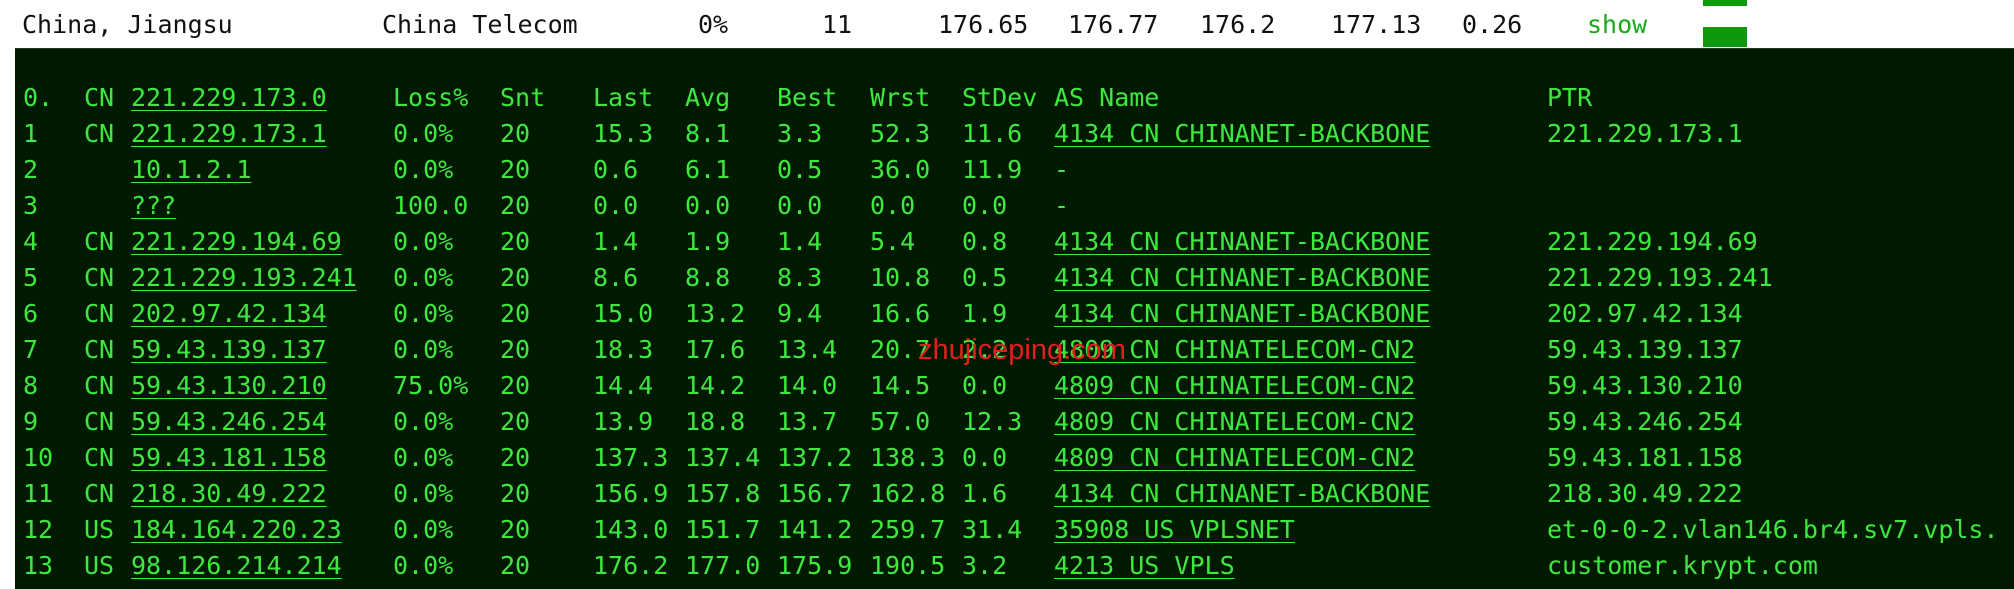 The width and height of the screenshot is (2014, 589). What do you see at coordinates (708, 277) in the screenshot?
I see `hop-avg: 8.8` at bounding box center [708, 277].